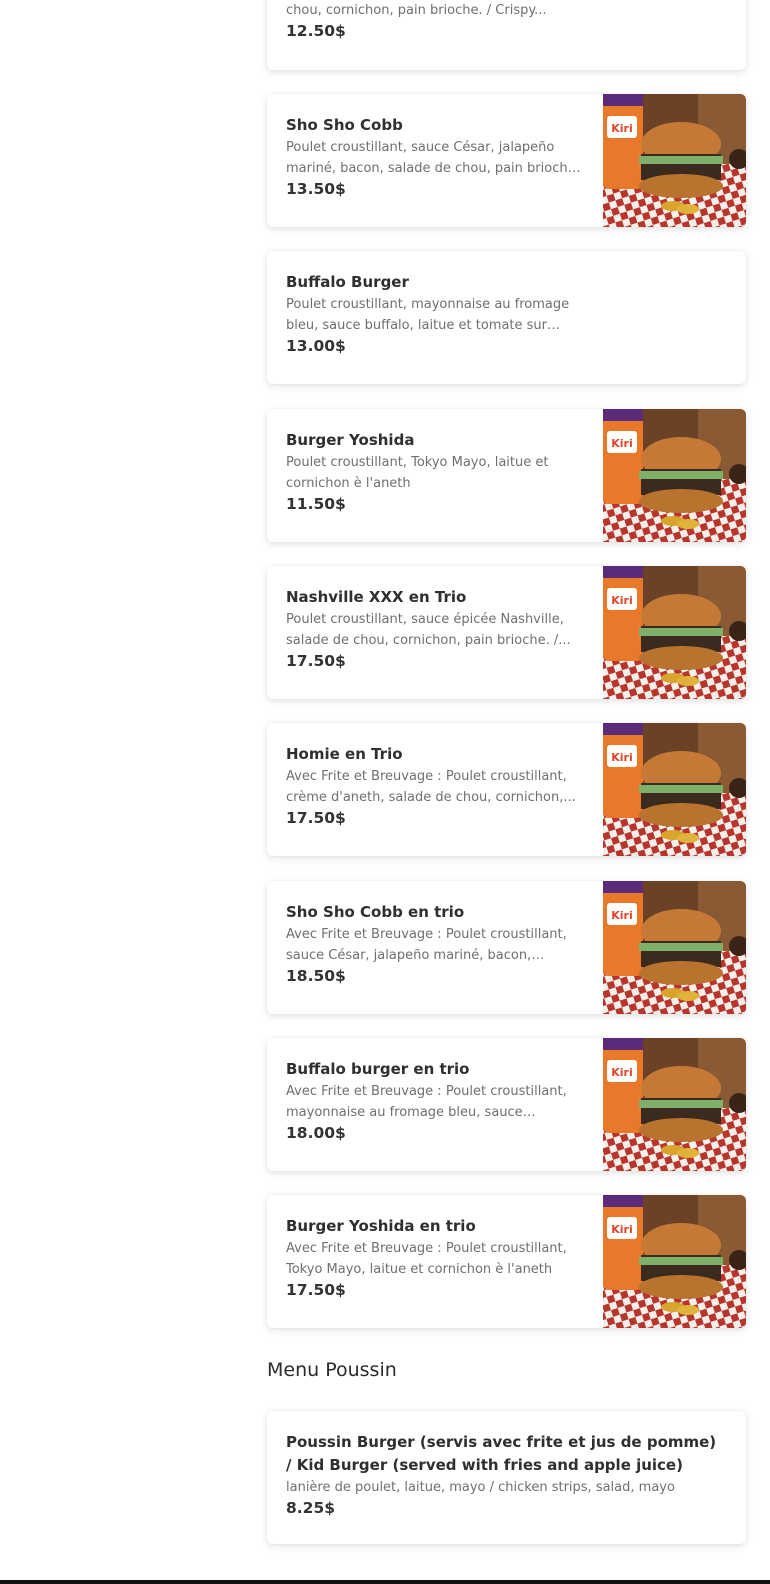 This screenshot has width=770, height=1584. I want to click on item-price: 13.00$, so click(316, 346).